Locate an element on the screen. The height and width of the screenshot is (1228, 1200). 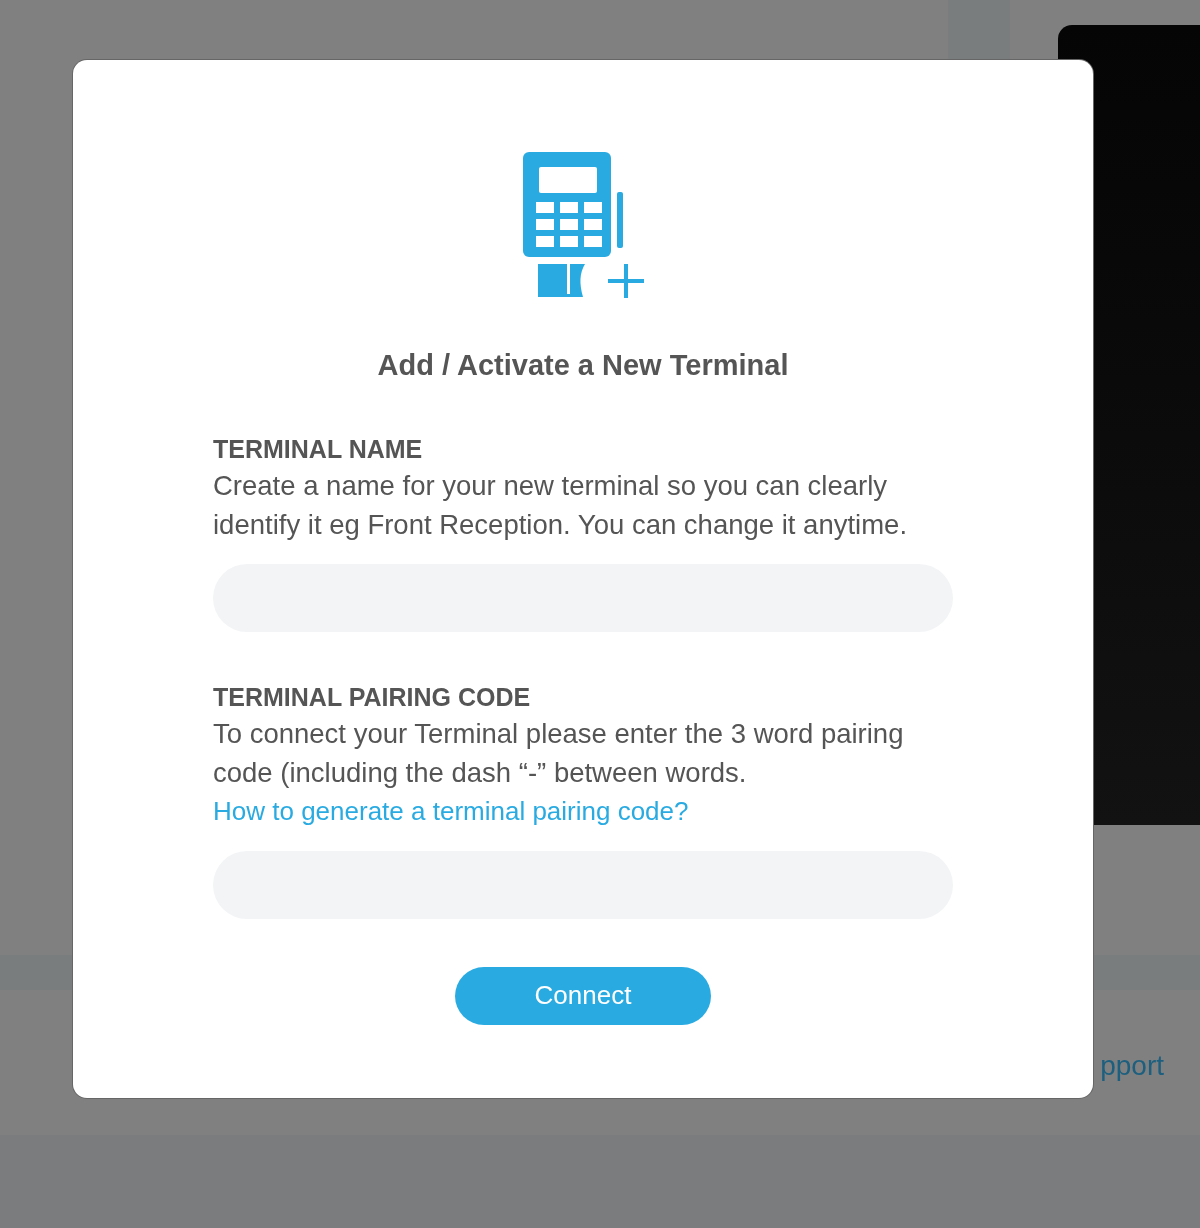
field-label: TERMINAL NAME is located at coordinates (318, 449).